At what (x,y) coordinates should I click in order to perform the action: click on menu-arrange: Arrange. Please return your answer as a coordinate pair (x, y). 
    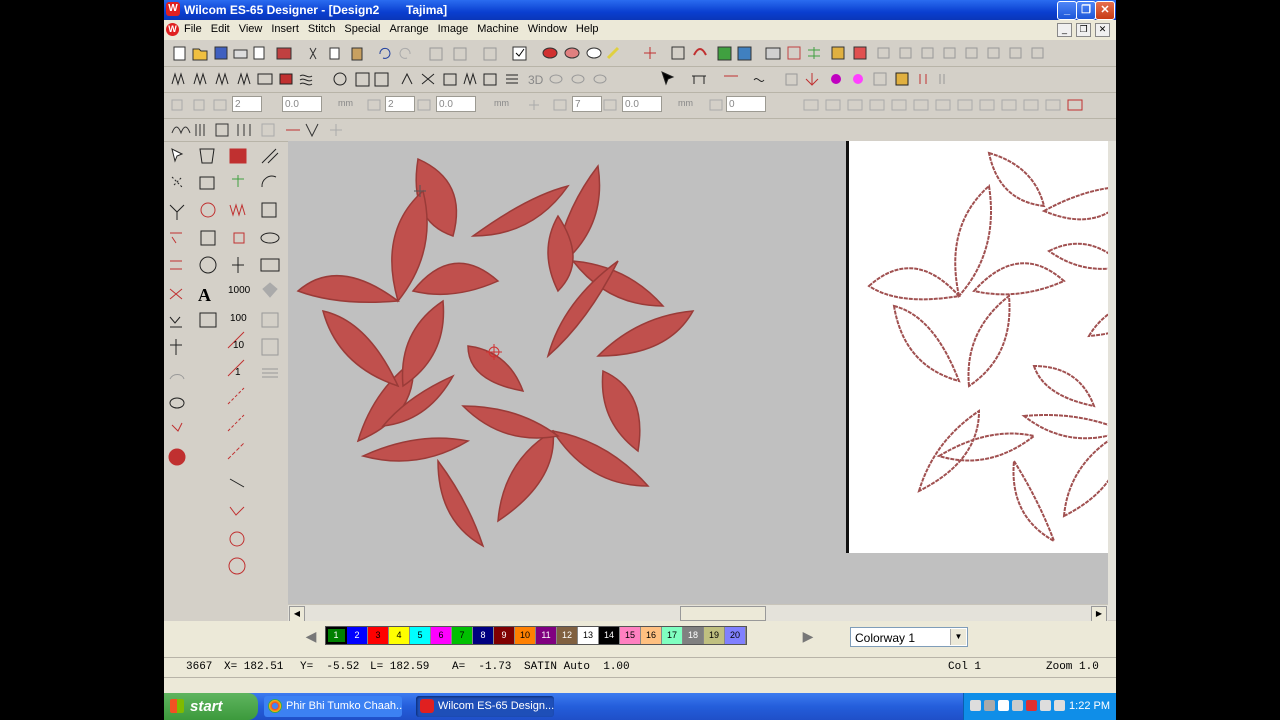
    Looking at the image, I should click on (408, 29).